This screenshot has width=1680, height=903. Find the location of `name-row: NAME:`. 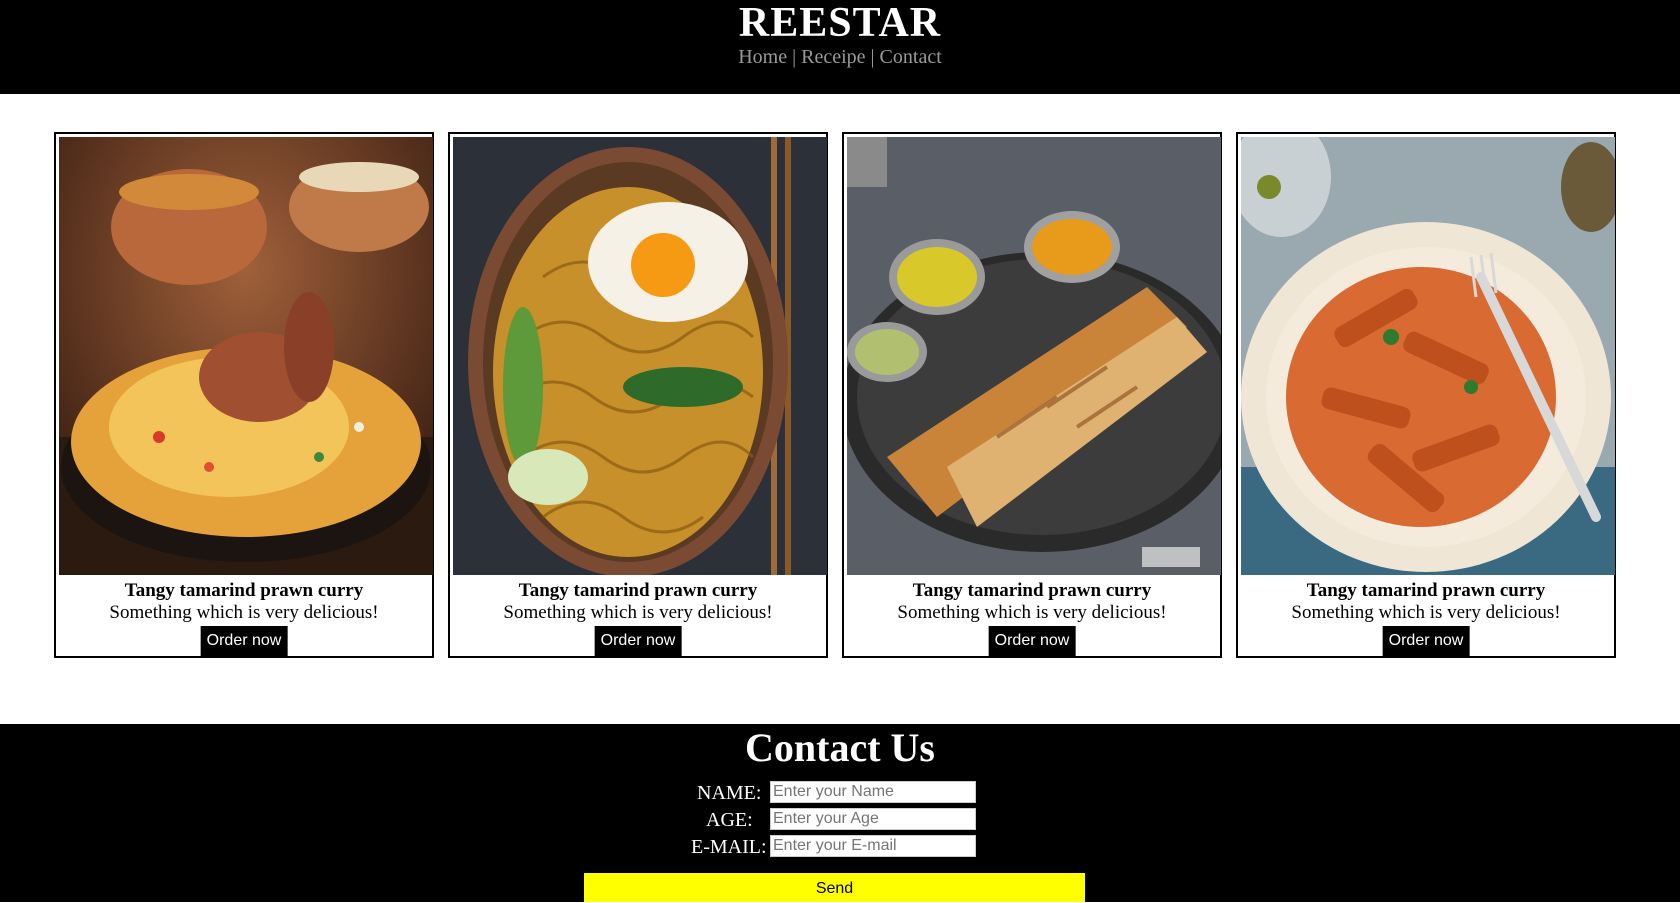

name-row: NAME: is located at coordinates (840, 793).